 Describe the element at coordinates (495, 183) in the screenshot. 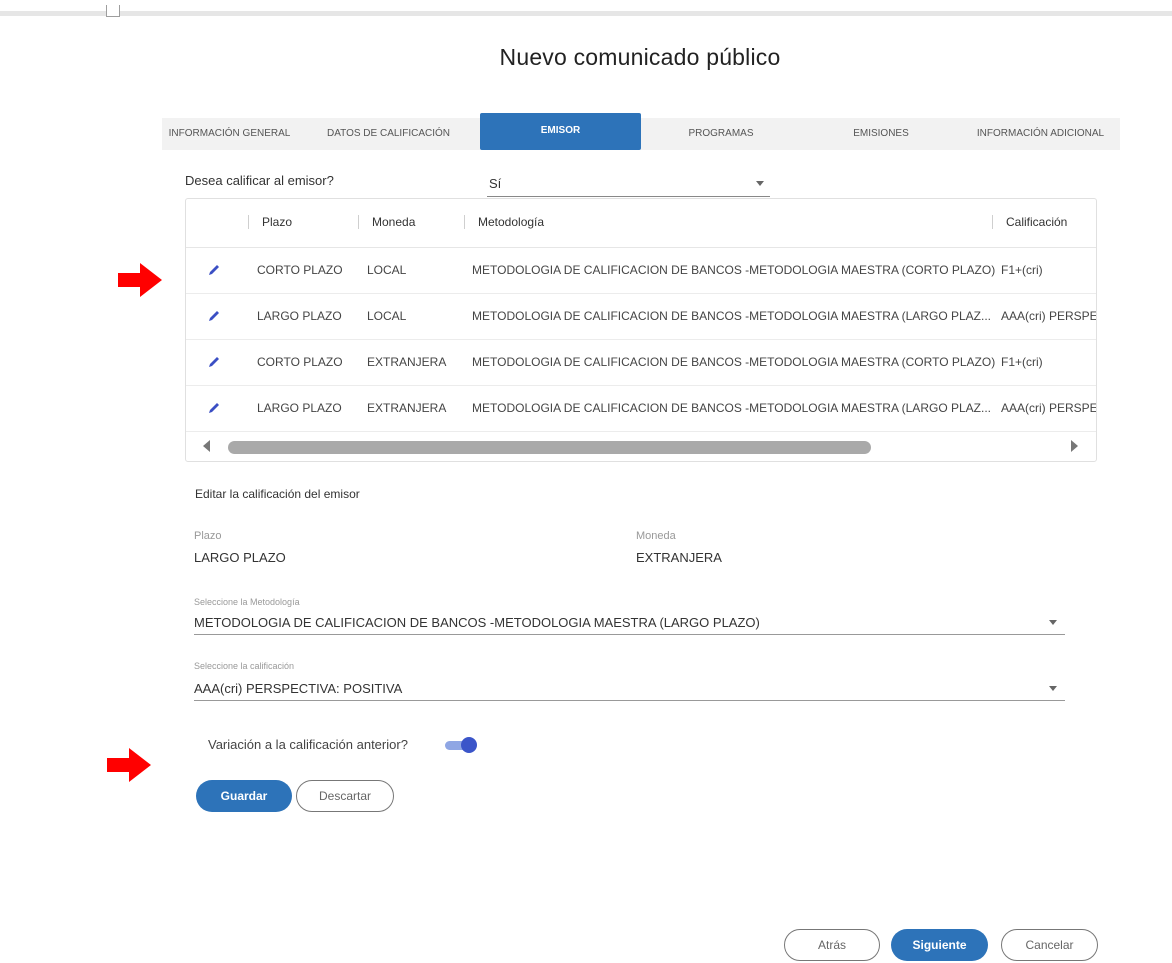

I see `calificar-emisor-value: Sí` at that location.